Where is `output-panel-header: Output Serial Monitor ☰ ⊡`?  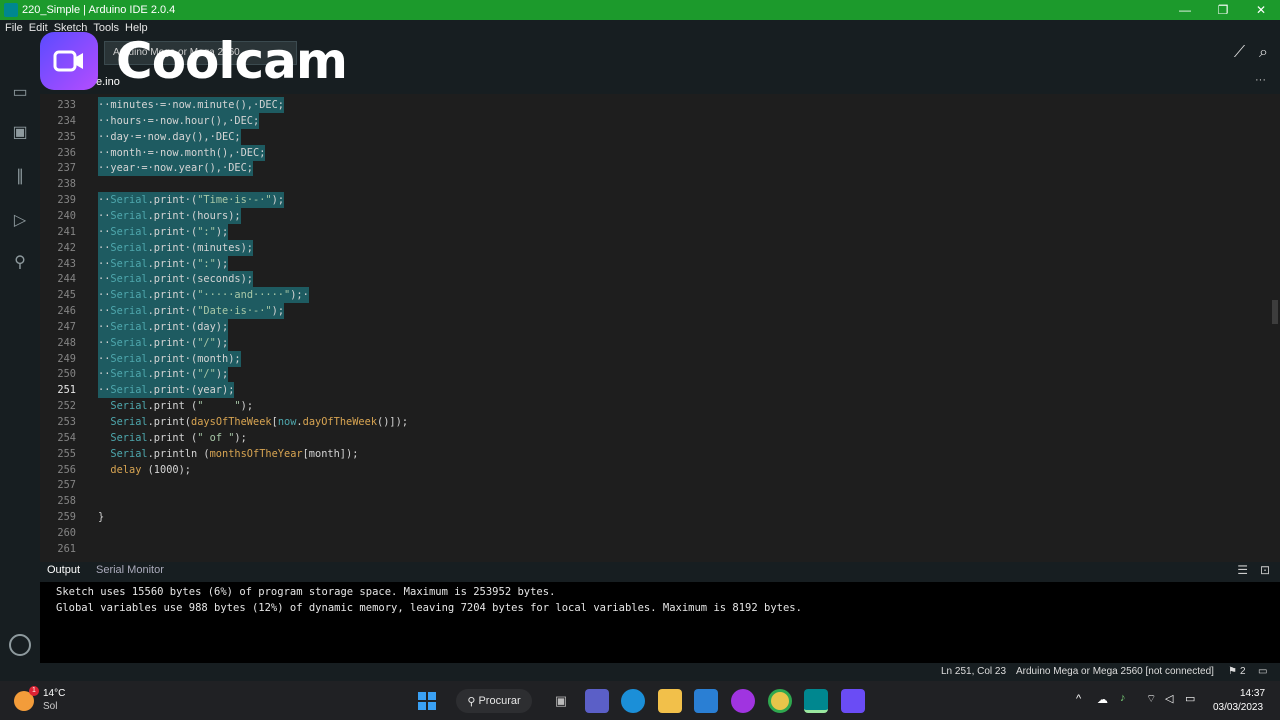
output-panel-header: Output Serial Monitor ☰ ⊡ is located at coordinates (660, 572).